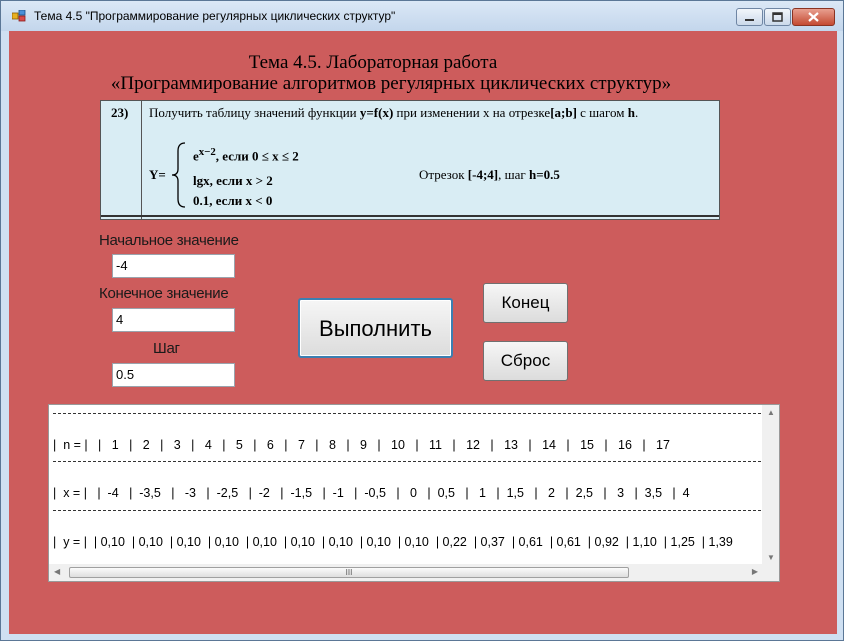  I want to click on reset-button: Сброс, so click(525, 361).